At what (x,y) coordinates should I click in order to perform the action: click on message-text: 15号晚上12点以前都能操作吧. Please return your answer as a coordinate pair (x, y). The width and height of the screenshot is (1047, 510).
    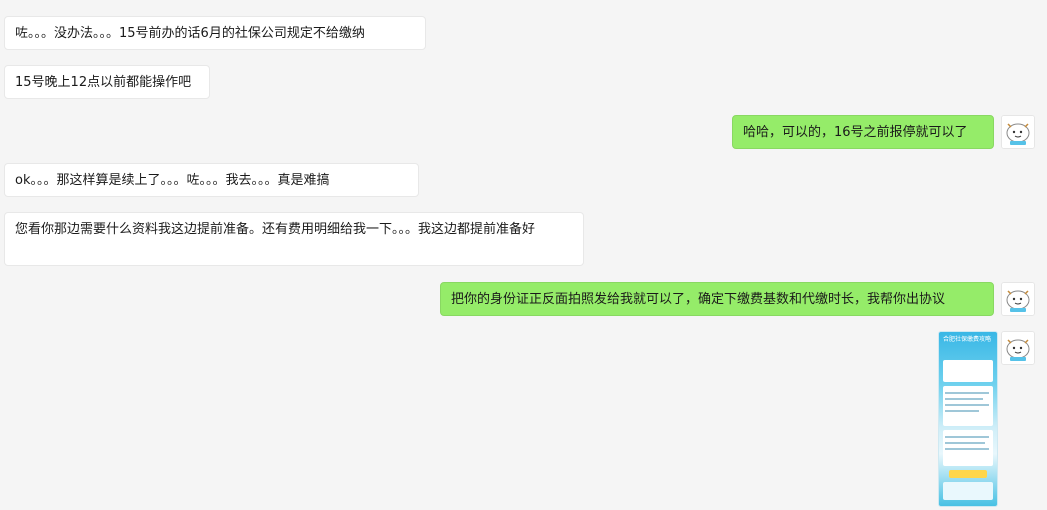
    Looking at the image, I should click on (103, 82).